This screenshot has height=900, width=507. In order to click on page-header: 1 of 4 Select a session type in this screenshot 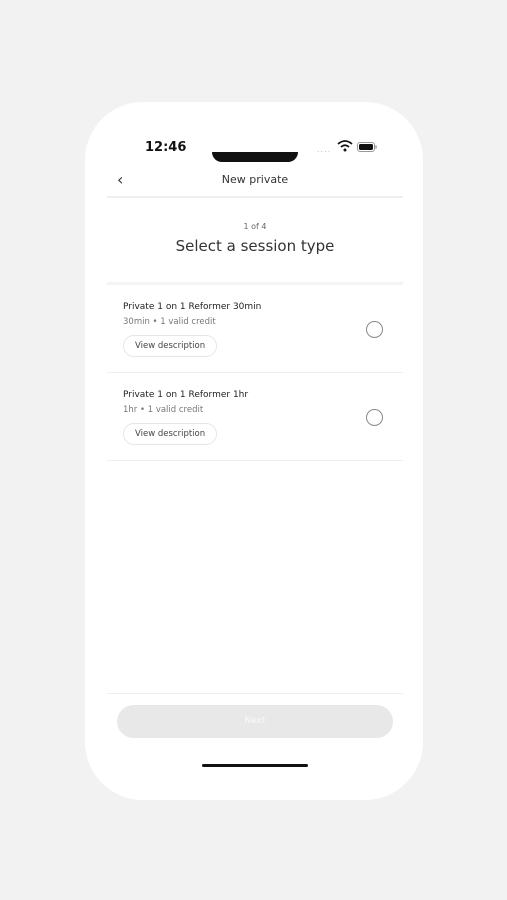, I will do `click(255, 241)`.